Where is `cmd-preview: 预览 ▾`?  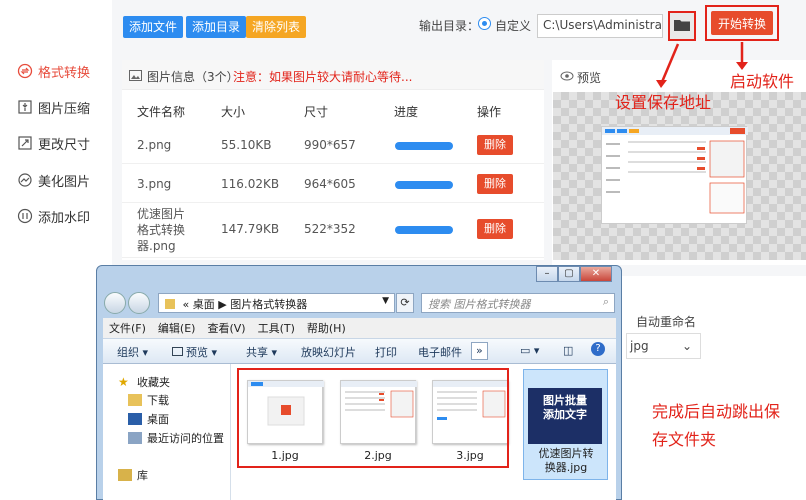 cmd-preview: 预览 ▾ is located at coordinates (194, 352).